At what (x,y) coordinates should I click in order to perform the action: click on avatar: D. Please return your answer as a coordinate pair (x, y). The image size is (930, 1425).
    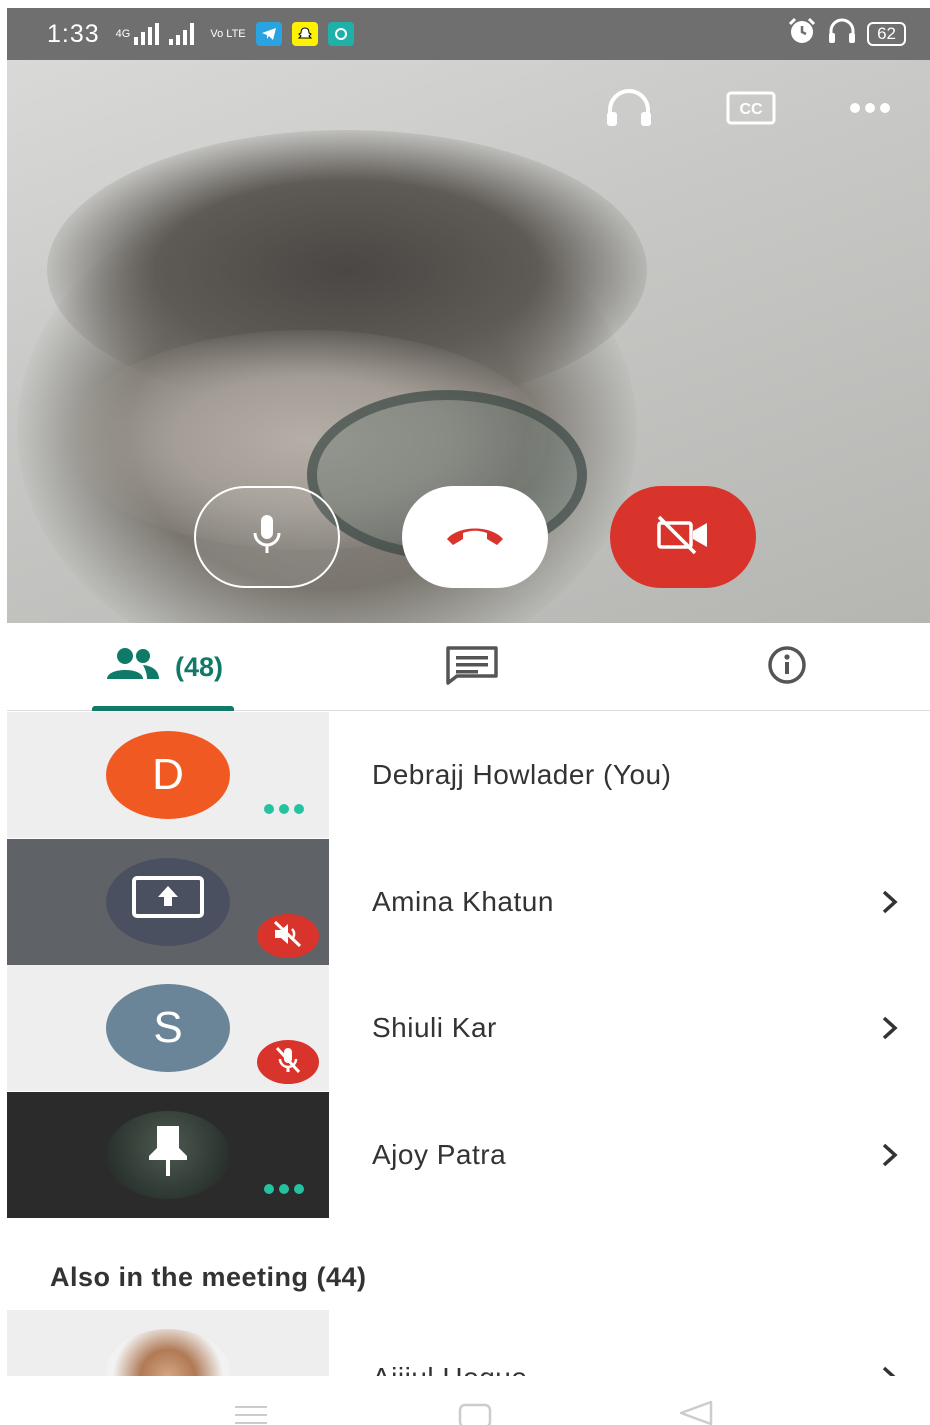
    Looking at the image, I should click on (168, 775).